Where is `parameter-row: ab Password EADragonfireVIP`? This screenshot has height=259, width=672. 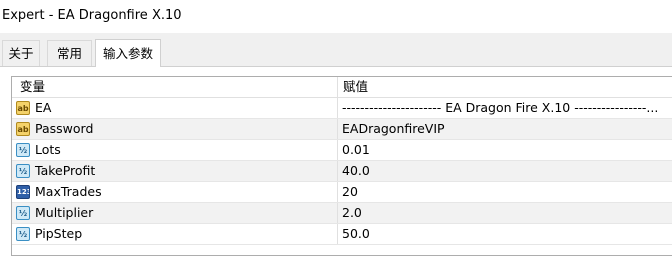 parameter-row: ab Password EADragonfireVIP is located at coordinates (342, 129).